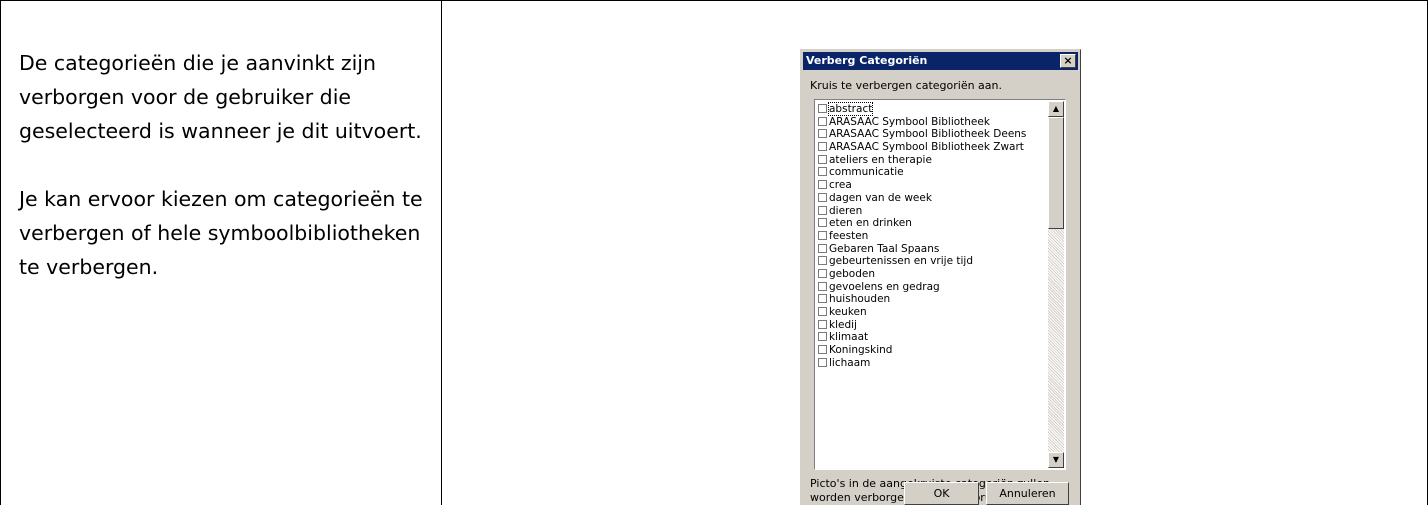  I want to click on category-label: ARASAAC Symbool Bibliotheek Zwart, so click(926, 147).